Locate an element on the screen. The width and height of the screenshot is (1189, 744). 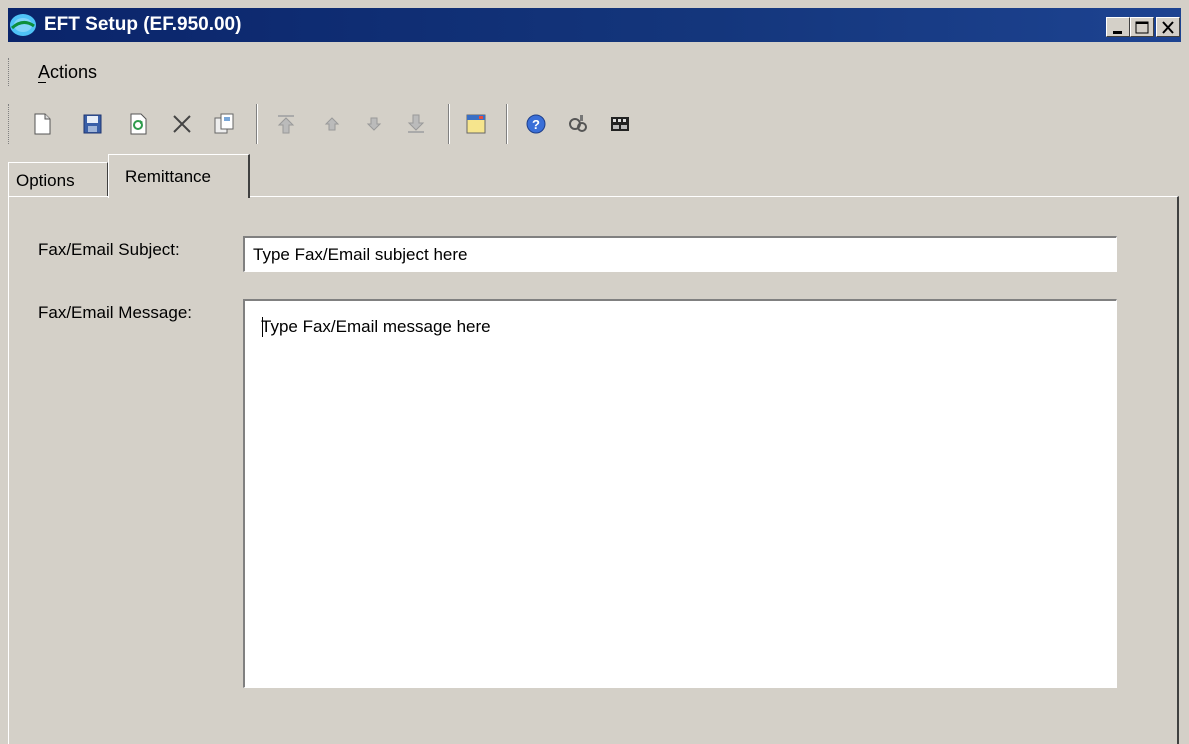
app-icon is located at coordinates (23, 25).